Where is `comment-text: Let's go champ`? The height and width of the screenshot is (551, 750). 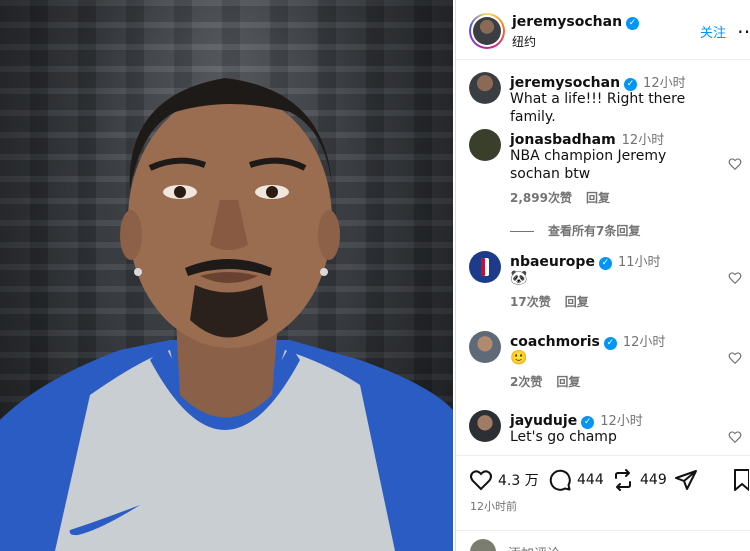 comment-text: Let's go champ is located at coordinates (563, 437).